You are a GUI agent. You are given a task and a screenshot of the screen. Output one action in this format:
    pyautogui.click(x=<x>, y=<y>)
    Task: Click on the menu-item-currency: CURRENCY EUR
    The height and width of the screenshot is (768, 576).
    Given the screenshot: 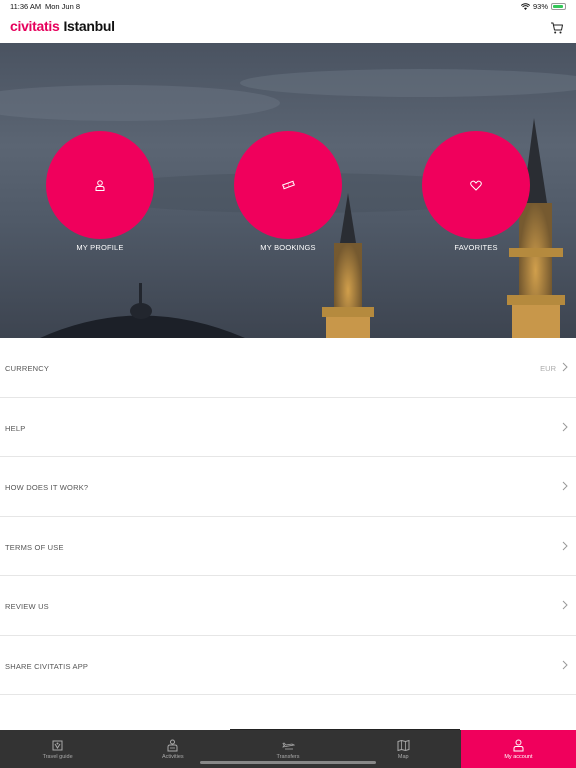 What is the action you would take?
    pyautogui.click(x=288, y=368)
    